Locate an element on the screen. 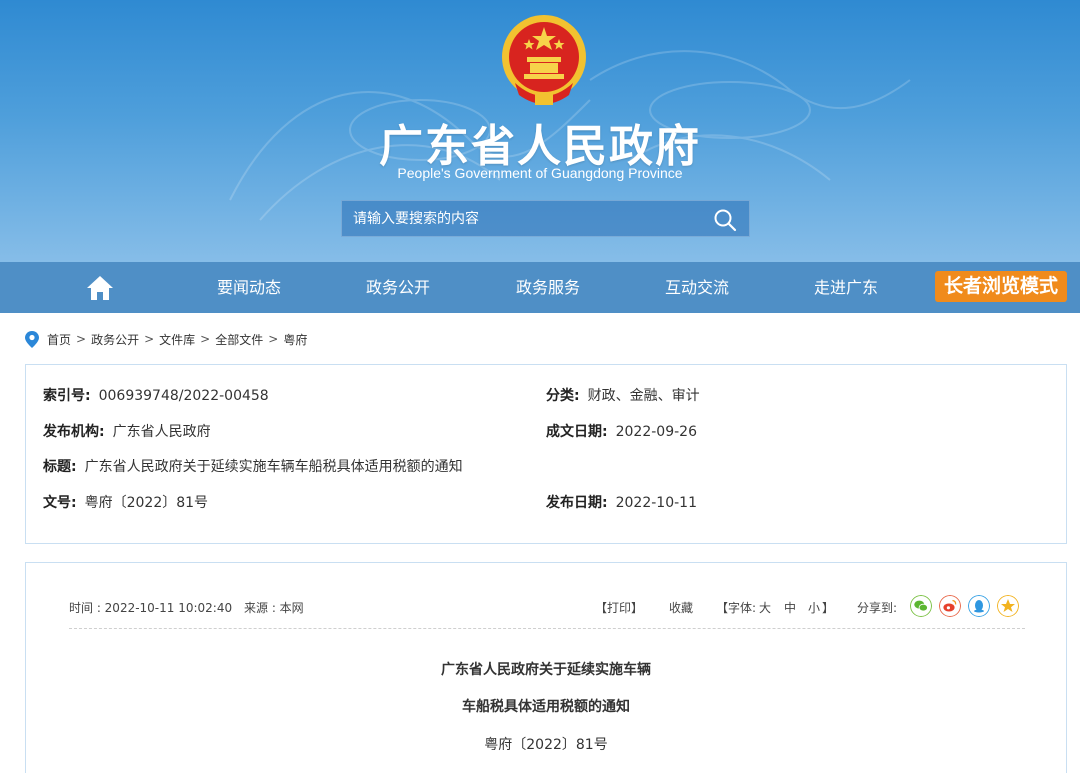 Image resolution: width=1080 pixels, height=773 pixels. info-title: 标题: 广东省人民政府关于延续实施车辆车船税具体适用税额的通知 is located at coordinates (253, 466).